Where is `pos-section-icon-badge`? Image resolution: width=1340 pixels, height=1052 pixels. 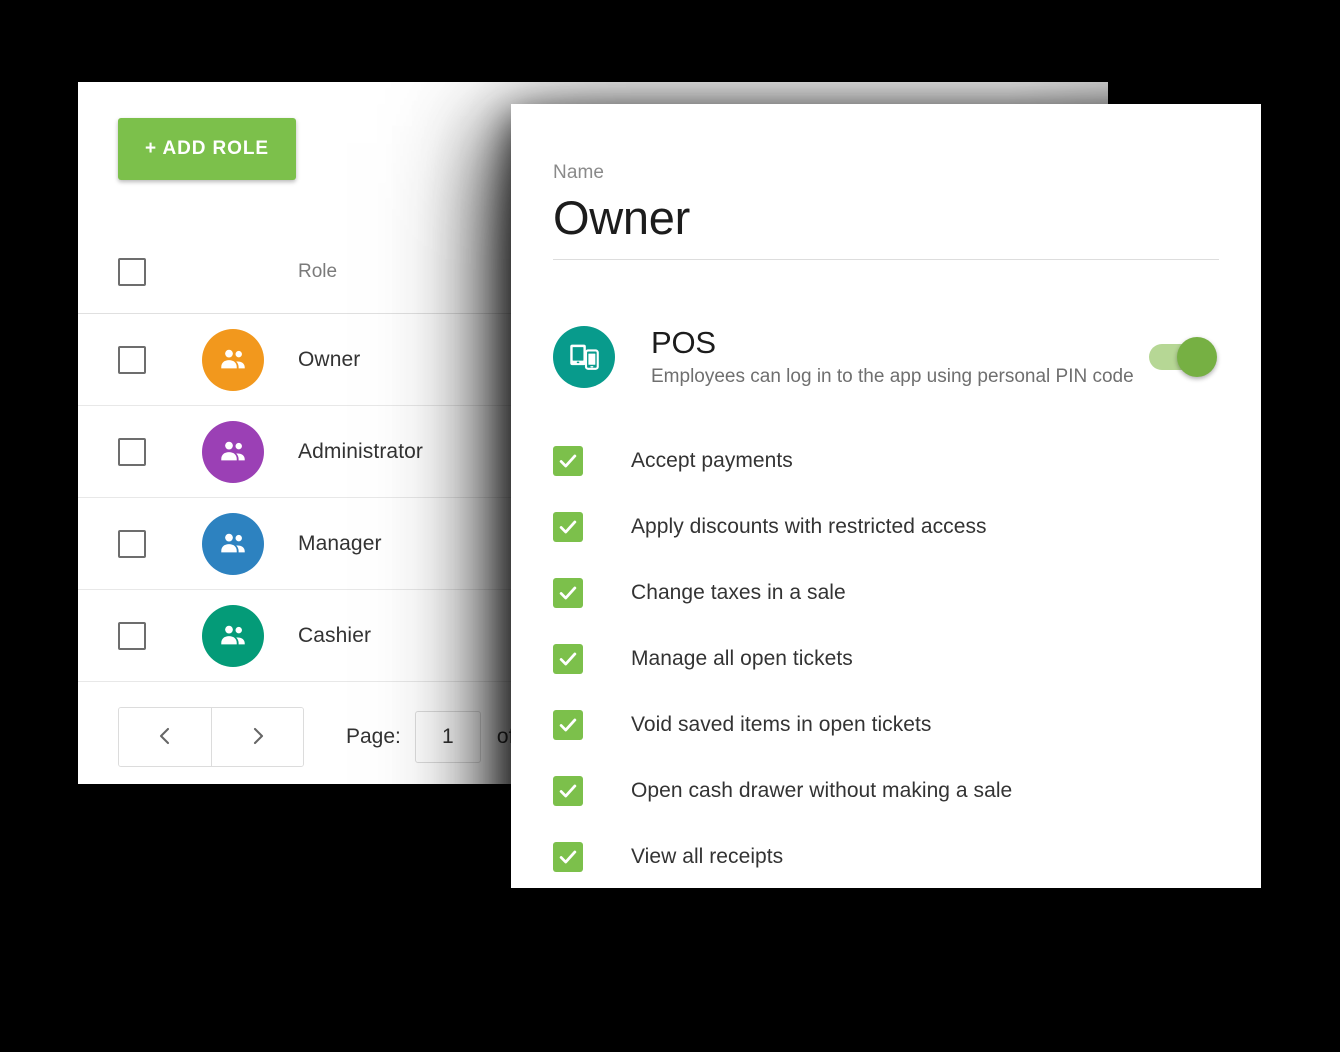
pos-section-icon-badge is located at coordinates (584, 357).